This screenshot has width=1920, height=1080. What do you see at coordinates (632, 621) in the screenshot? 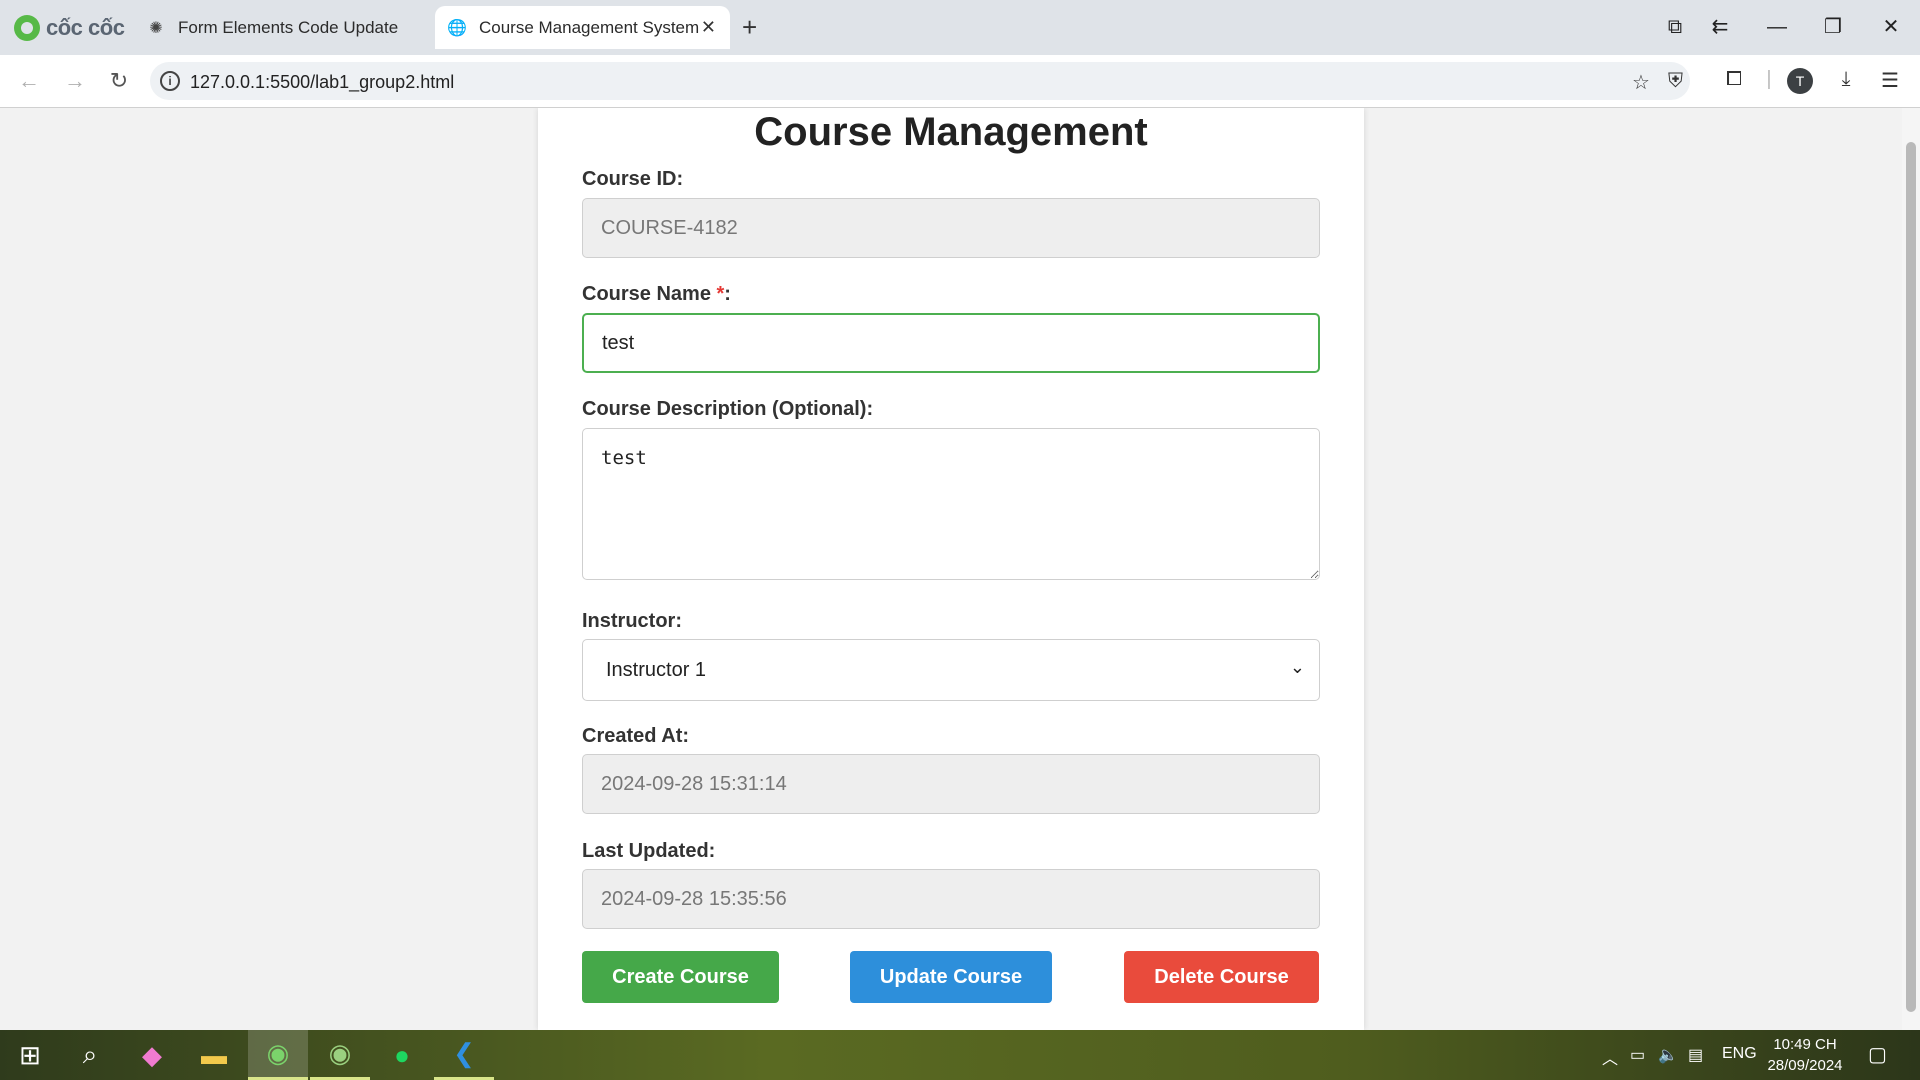
I see `instructor-label: Instructor:` at bounding box center [632, 621].